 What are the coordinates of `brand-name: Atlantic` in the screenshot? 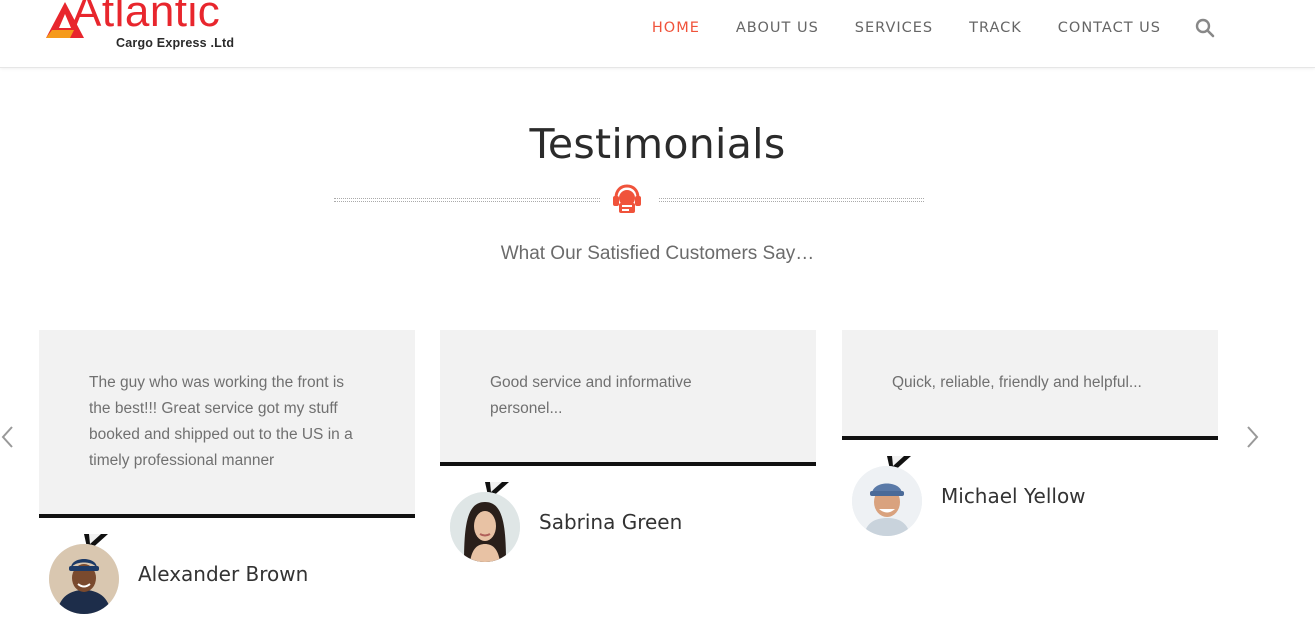 It's located at (146, 18).